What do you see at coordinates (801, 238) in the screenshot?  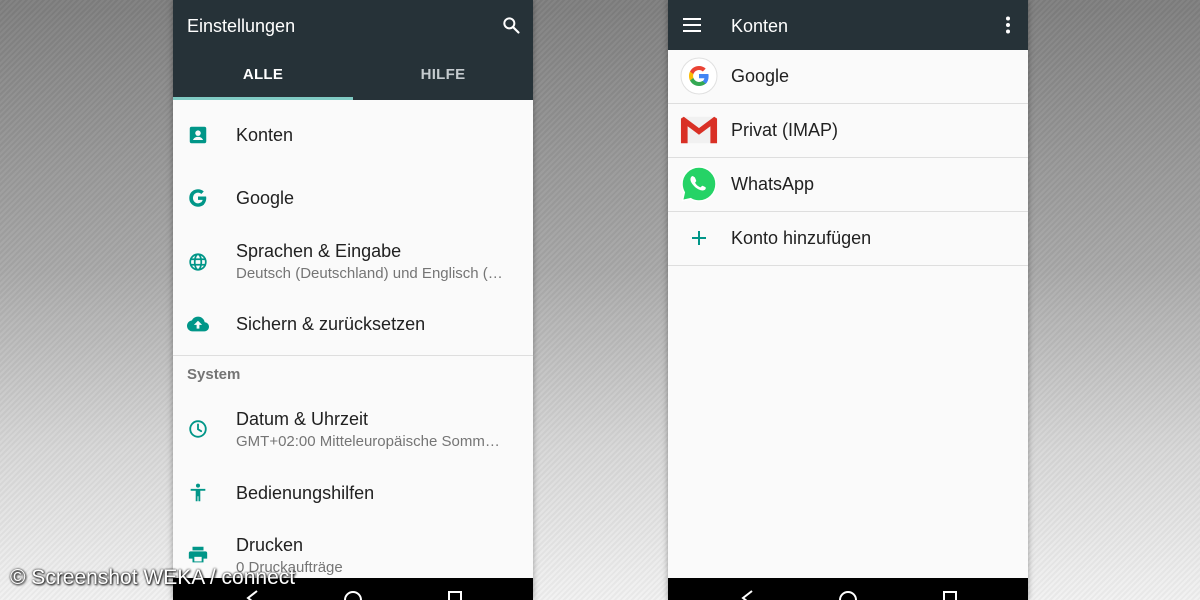 I see `add-account-label: Konto hinzufügen` at bounding box center [801, 238].